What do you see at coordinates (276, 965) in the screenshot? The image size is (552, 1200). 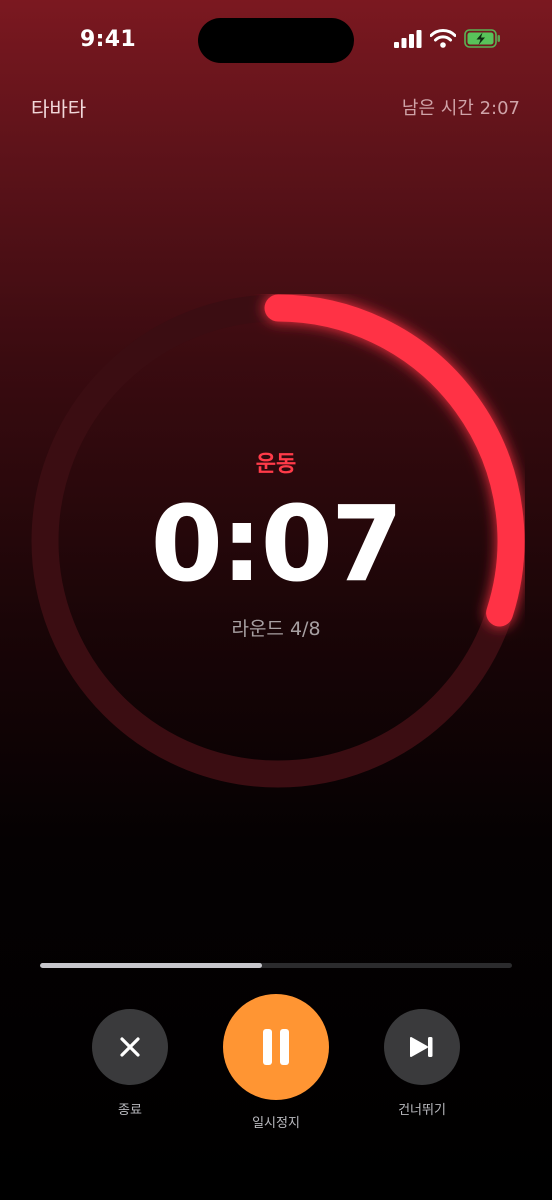 I see `workout-progress-bar` at bounding box center [276, 965].